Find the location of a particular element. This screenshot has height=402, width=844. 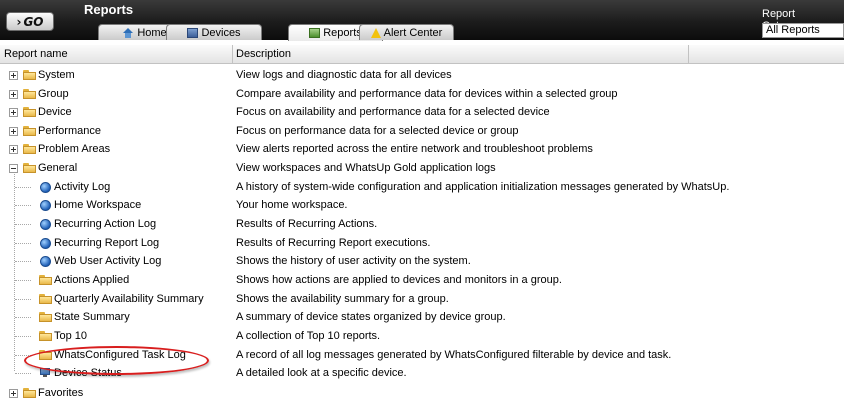

tree-row-favorites: Favorites is located at coordinates (422, 393).